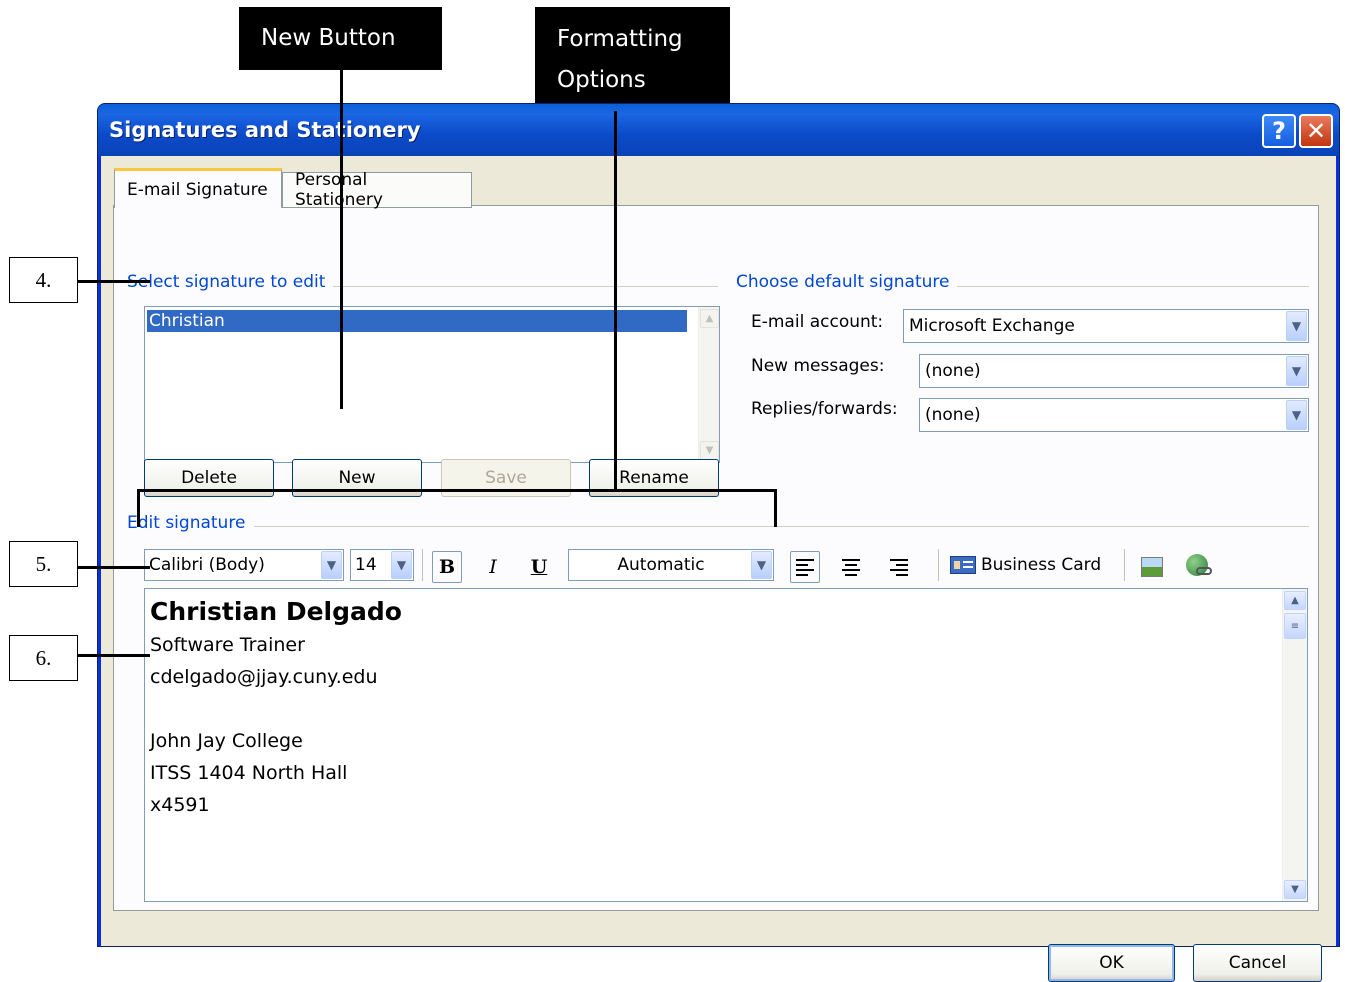  Describe the element at coordinates (818, 366) in the screenshot. I see `new-messages-label: New messages:` at that location.